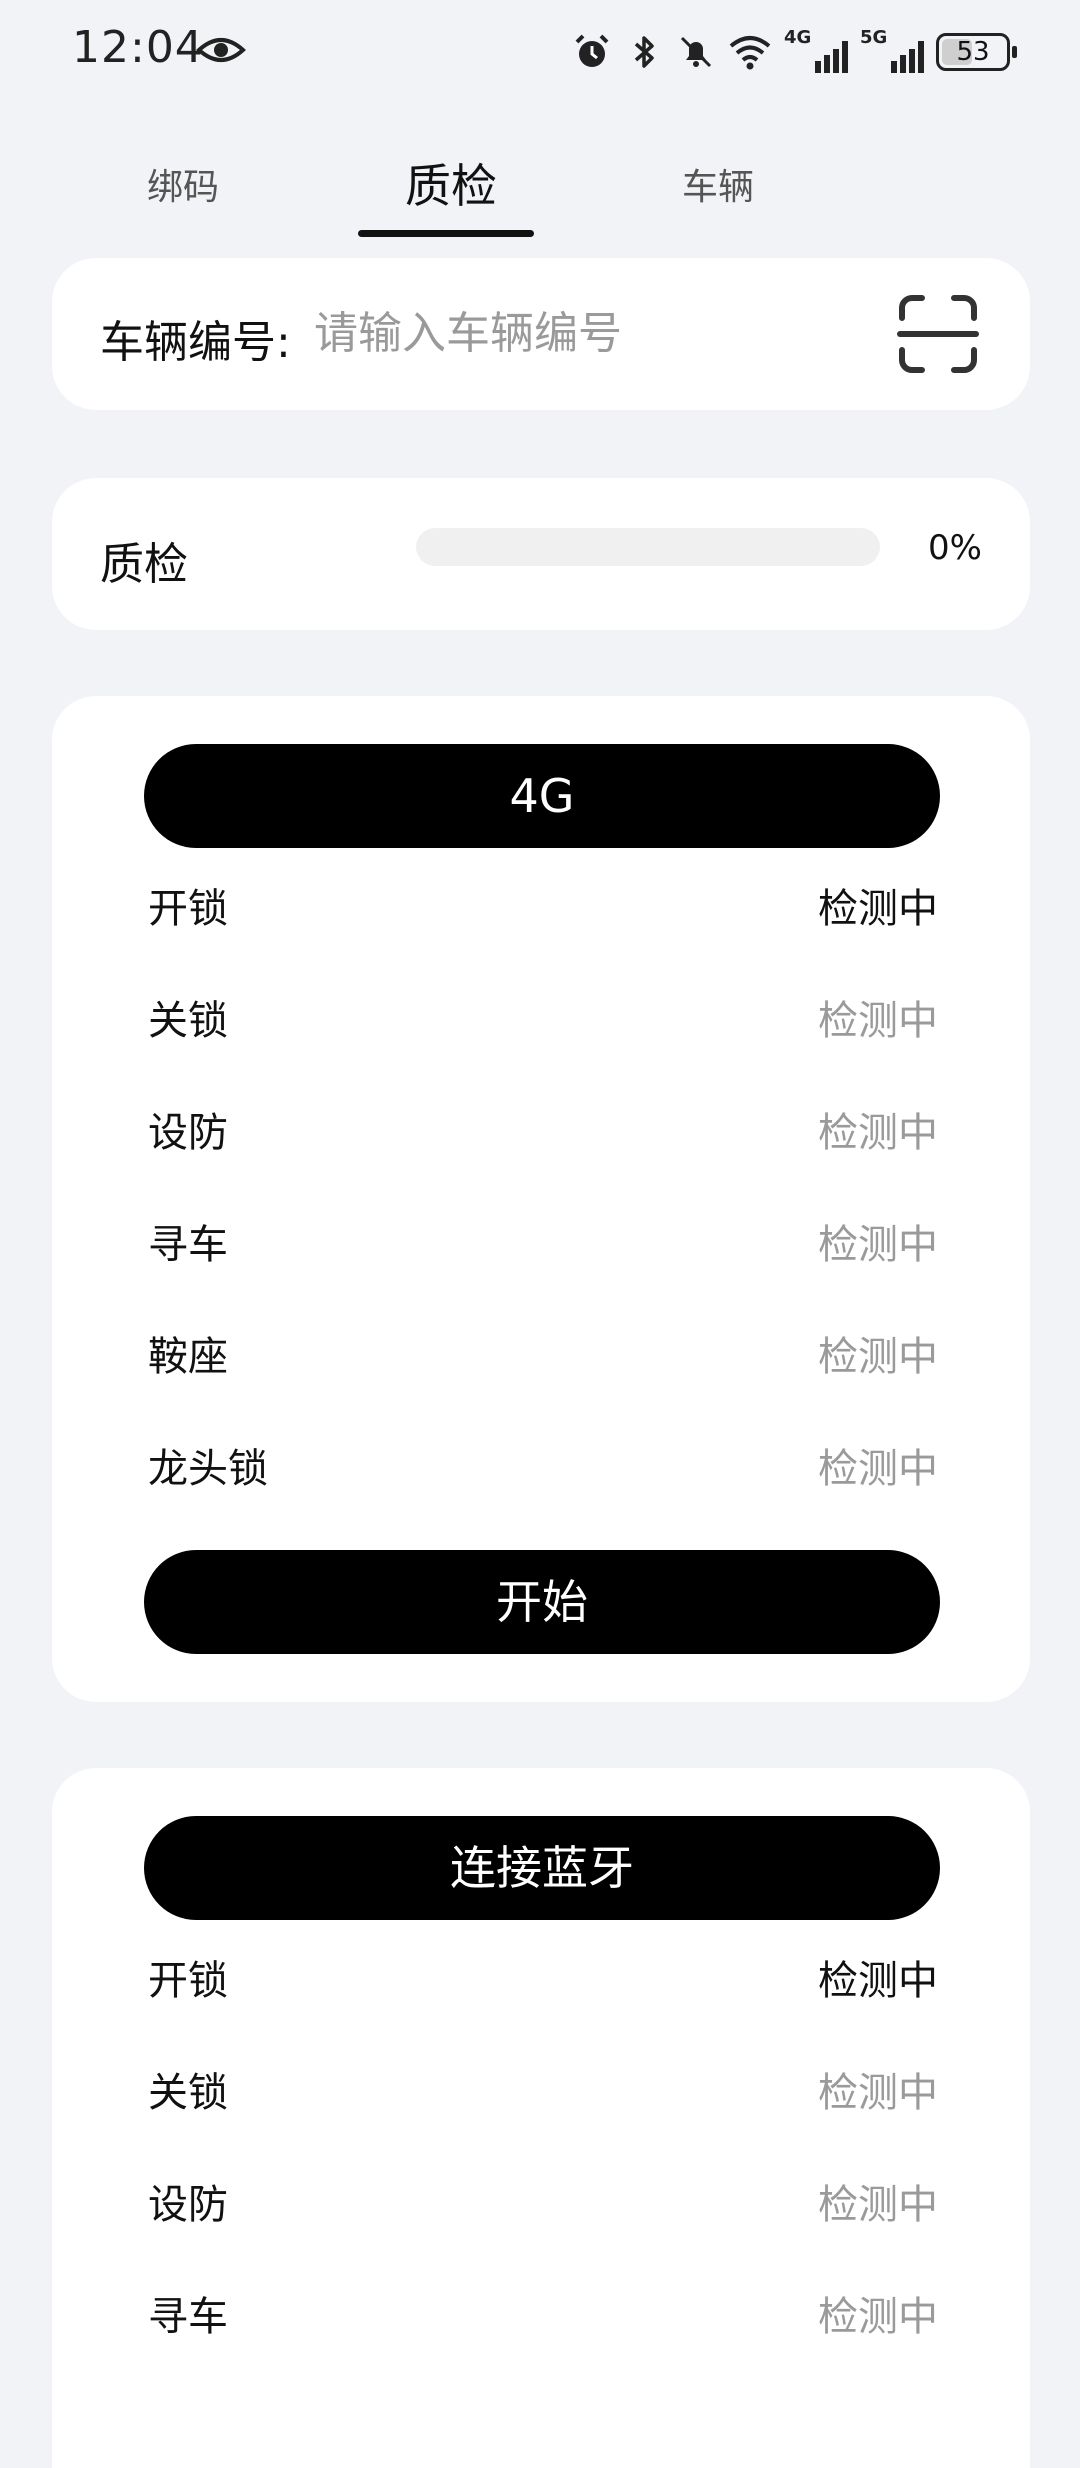 Image resolution: width=1080 pixels, height=2468 pixels. I want to click on check-item-name: 鞍座, so click(188, 1357).